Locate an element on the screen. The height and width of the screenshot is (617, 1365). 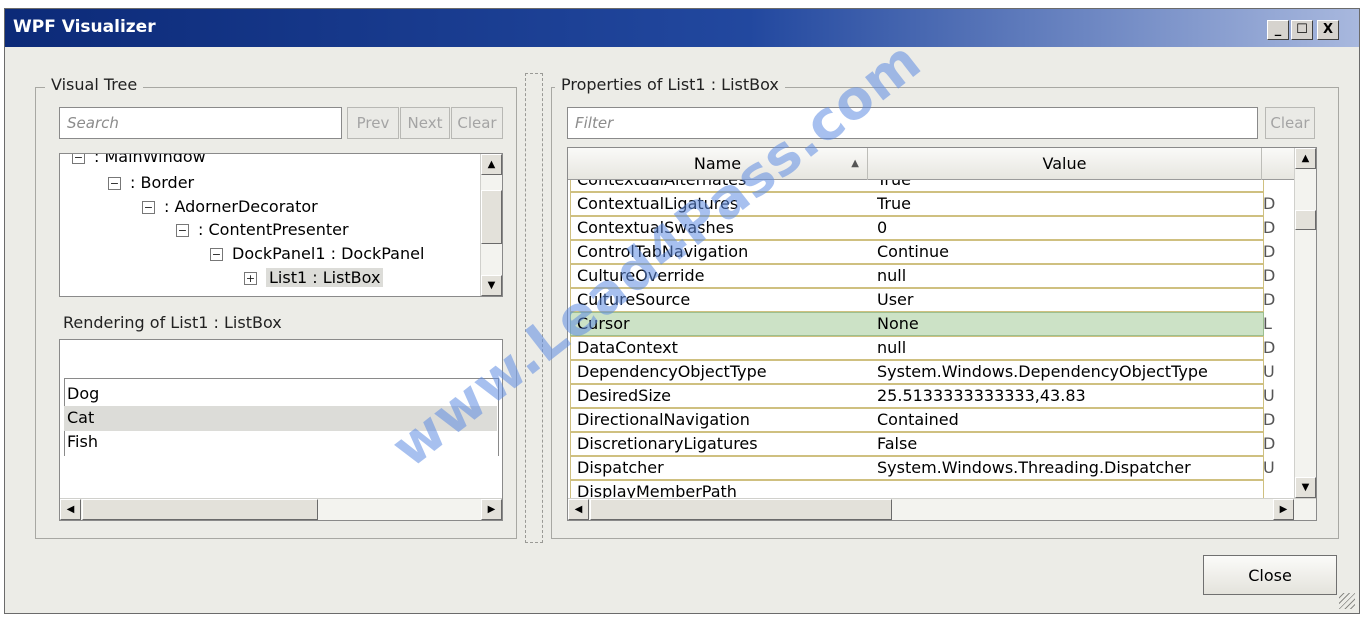
filter-input is located at coordinates (912, 123).